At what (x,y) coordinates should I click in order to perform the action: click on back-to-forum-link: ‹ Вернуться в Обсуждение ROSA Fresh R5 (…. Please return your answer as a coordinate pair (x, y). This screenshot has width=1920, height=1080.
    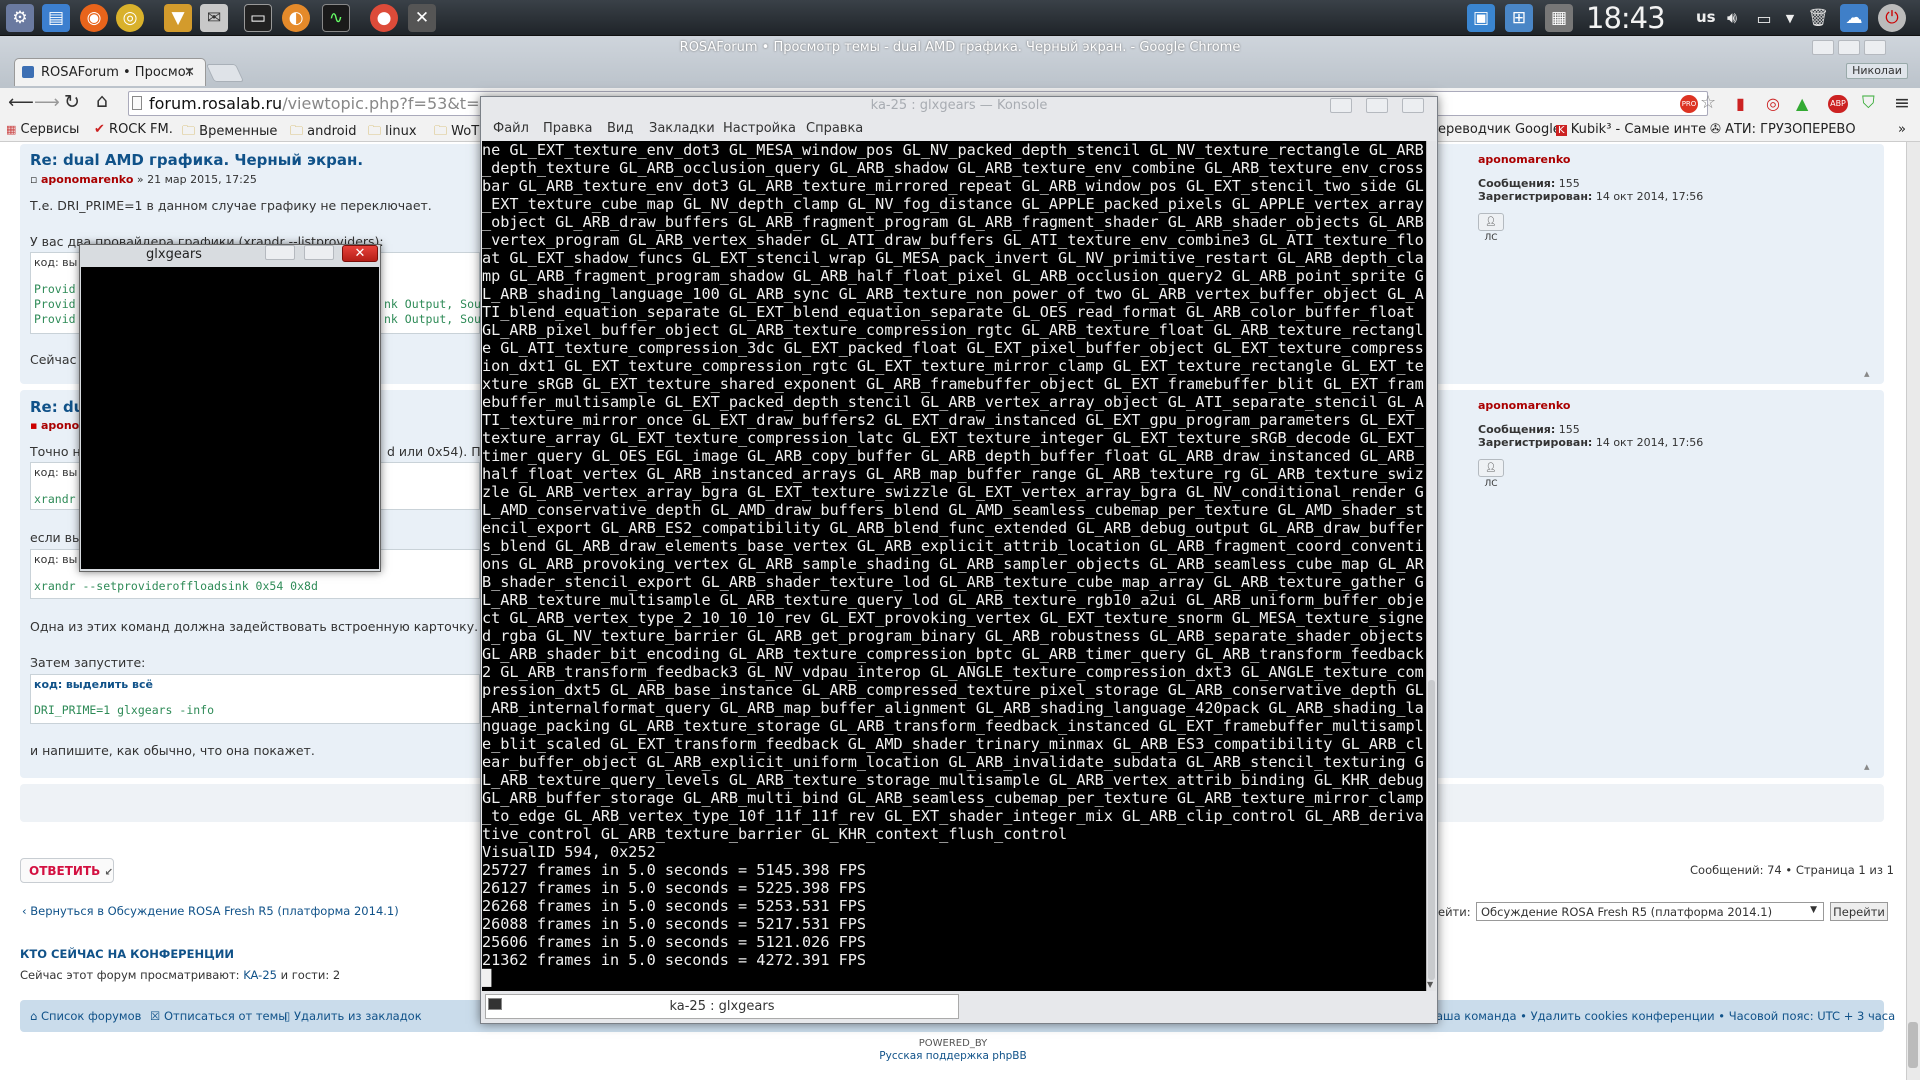
    Looking at the image, I should click on (210, 911).